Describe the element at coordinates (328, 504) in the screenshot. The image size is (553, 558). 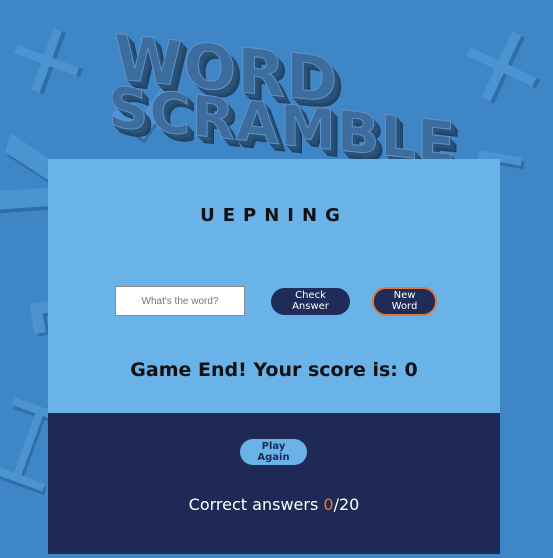
I see `correct-answers-count: 0` at that location.